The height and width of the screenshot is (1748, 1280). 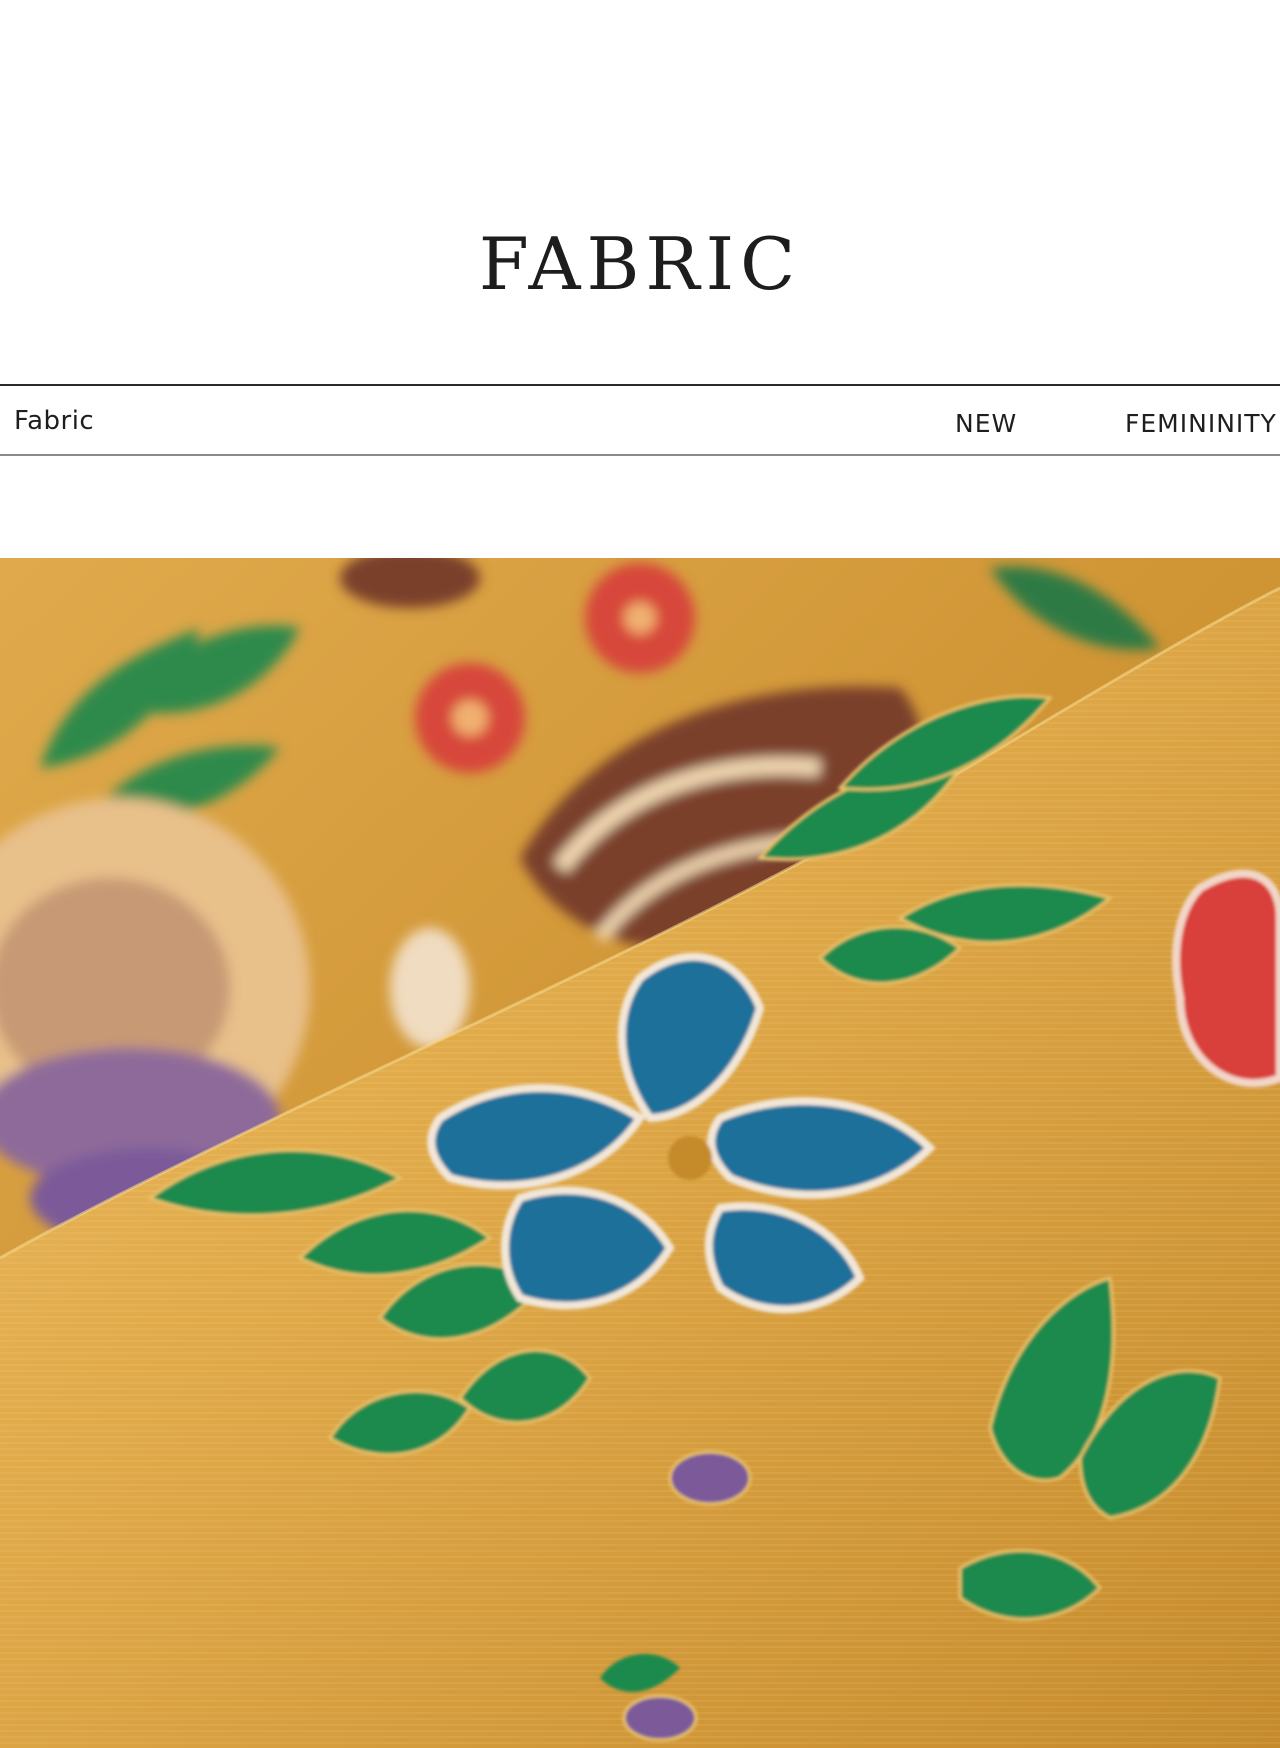 I want to click on section-label-fabric: Fabric, so click(x=54, y=421).